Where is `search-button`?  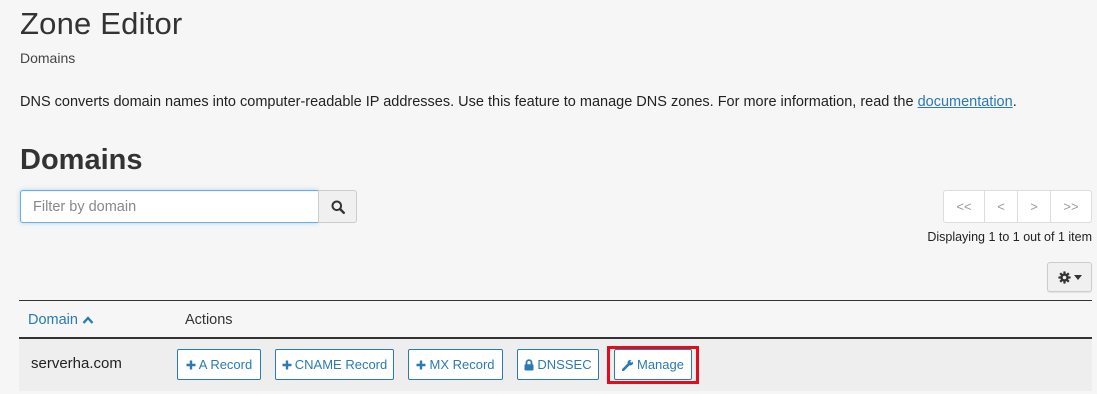
search-button is located at coordinates (337, 206).